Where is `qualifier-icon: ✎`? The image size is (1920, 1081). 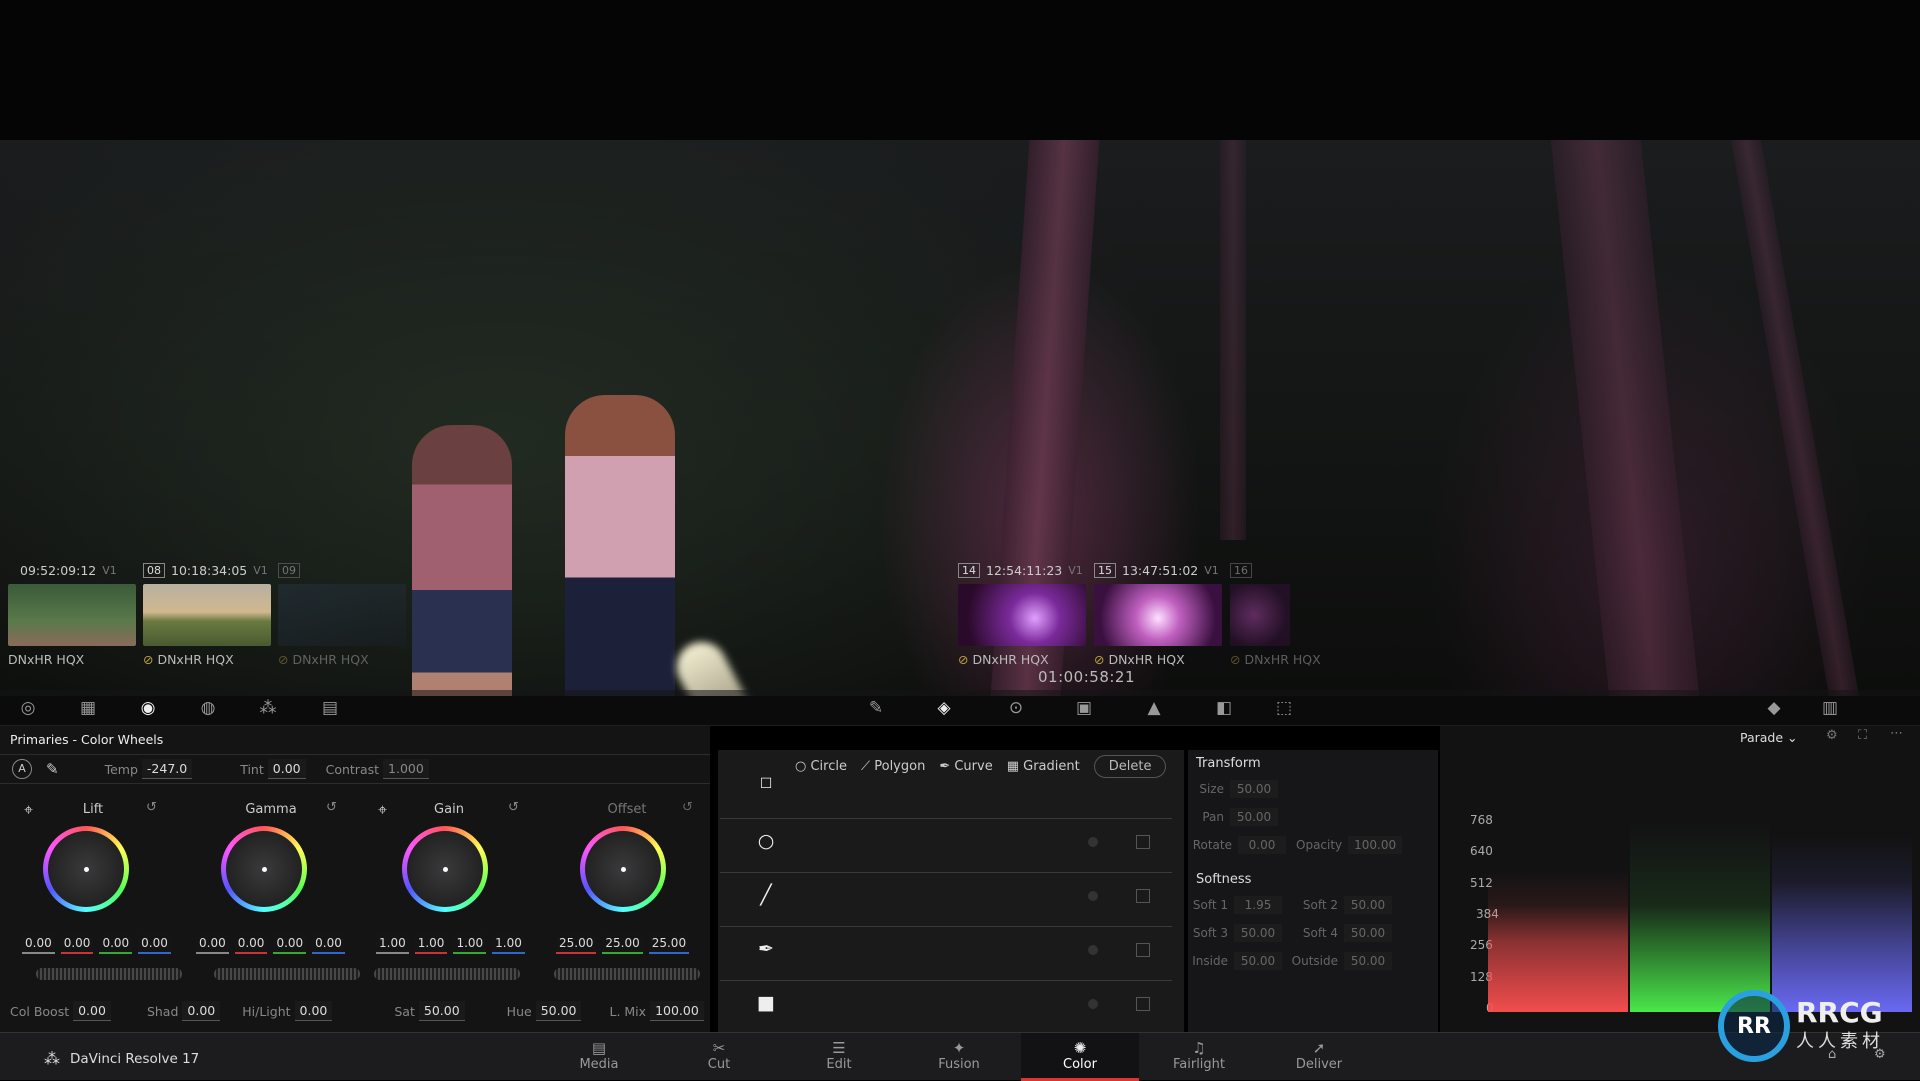 qualifier-icon: ✎ is located at coordinates (876, 708).